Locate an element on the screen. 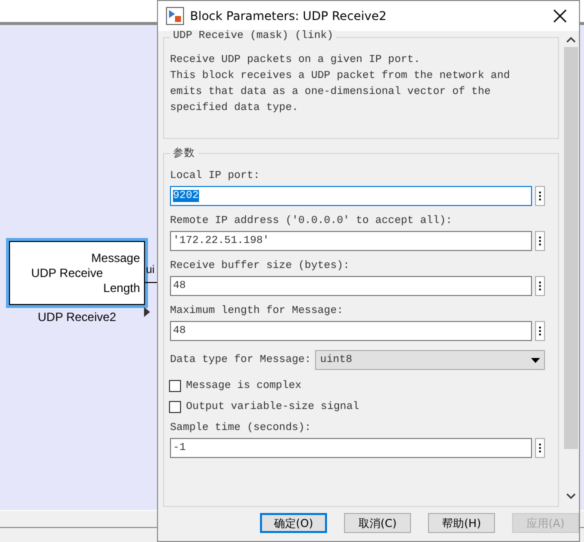 The image size is (584, 542). description-text: specified data type. is located at coordinates (235, 108).